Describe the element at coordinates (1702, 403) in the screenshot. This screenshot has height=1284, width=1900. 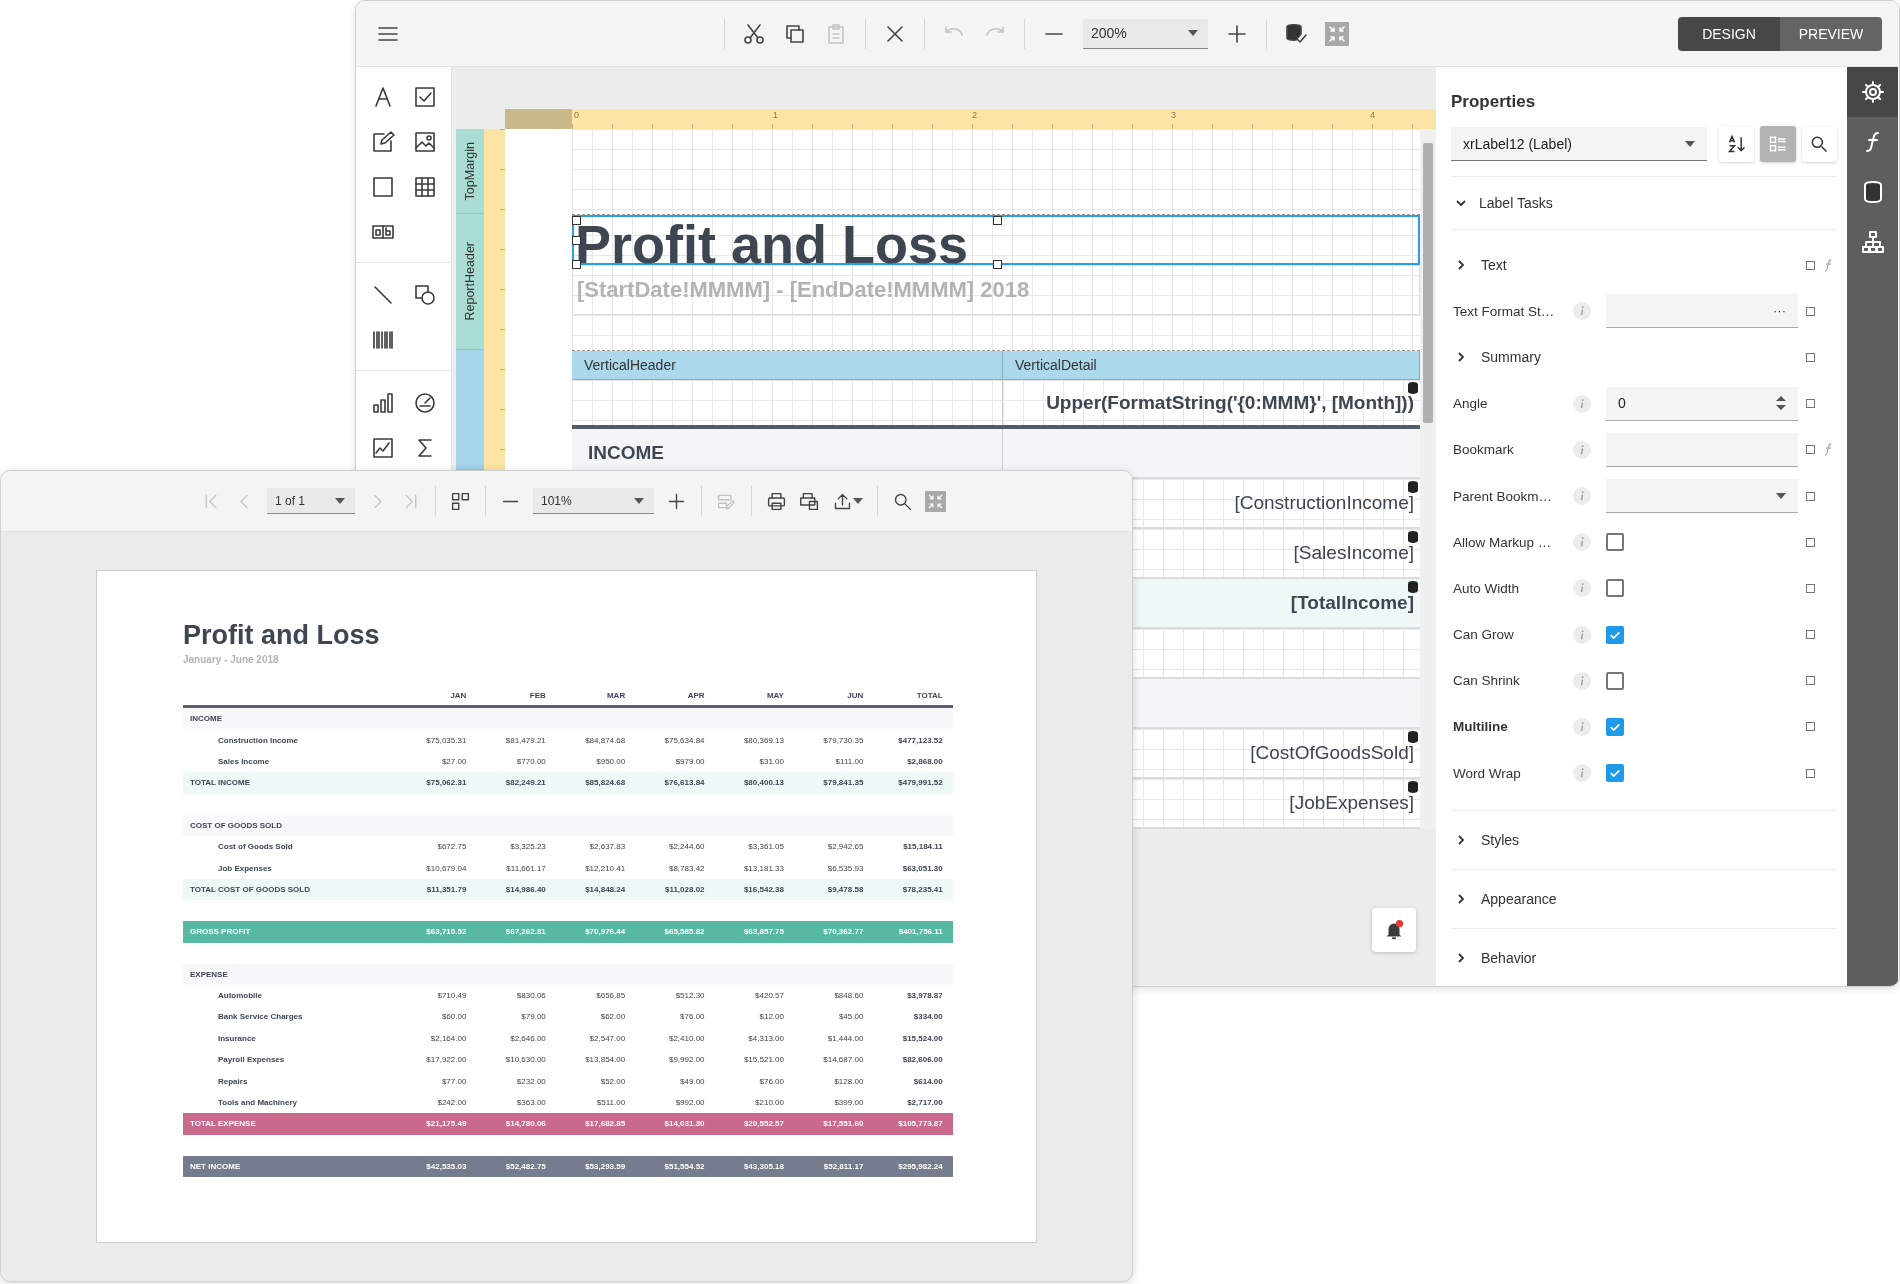
I see `number-field: 0` at that location.